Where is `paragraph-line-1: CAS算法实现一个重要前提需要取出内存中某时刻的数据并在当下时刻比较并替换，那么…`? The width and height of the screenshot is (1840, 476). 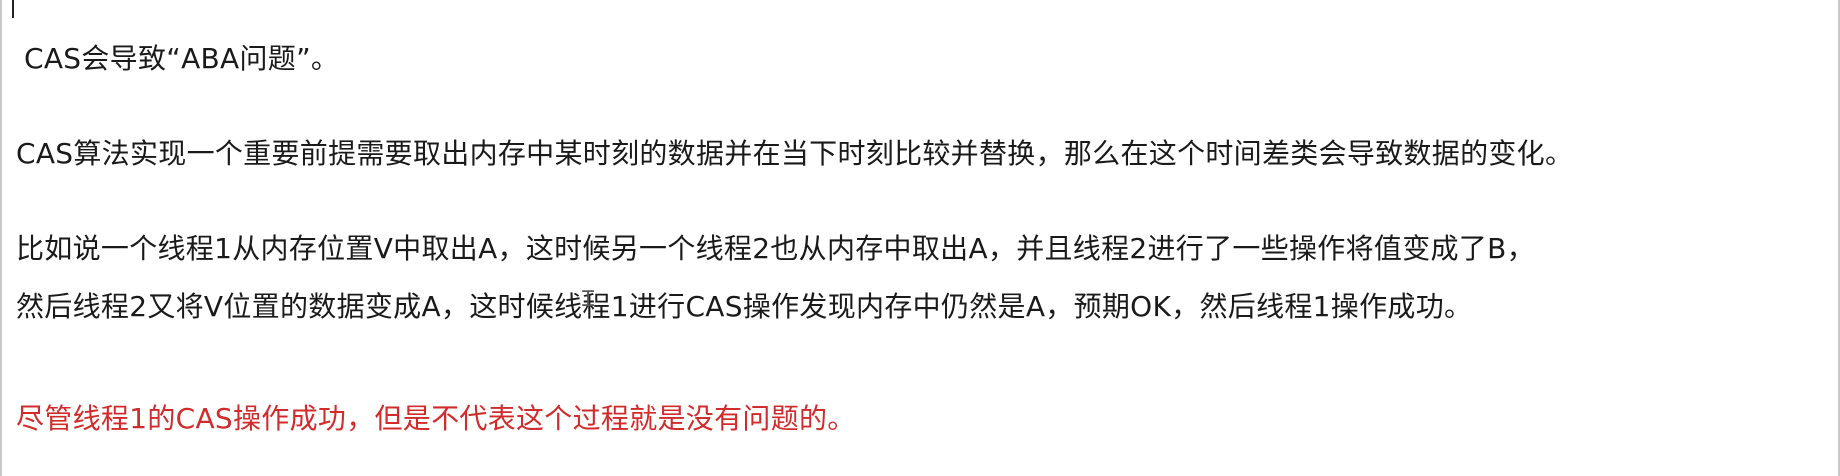 paragraph-line-1: CAS算法实现一个重要前提需要取出内存中某时刻的数据并在当下时刻比较并替换，那么… is located at coordinates (795, 153).